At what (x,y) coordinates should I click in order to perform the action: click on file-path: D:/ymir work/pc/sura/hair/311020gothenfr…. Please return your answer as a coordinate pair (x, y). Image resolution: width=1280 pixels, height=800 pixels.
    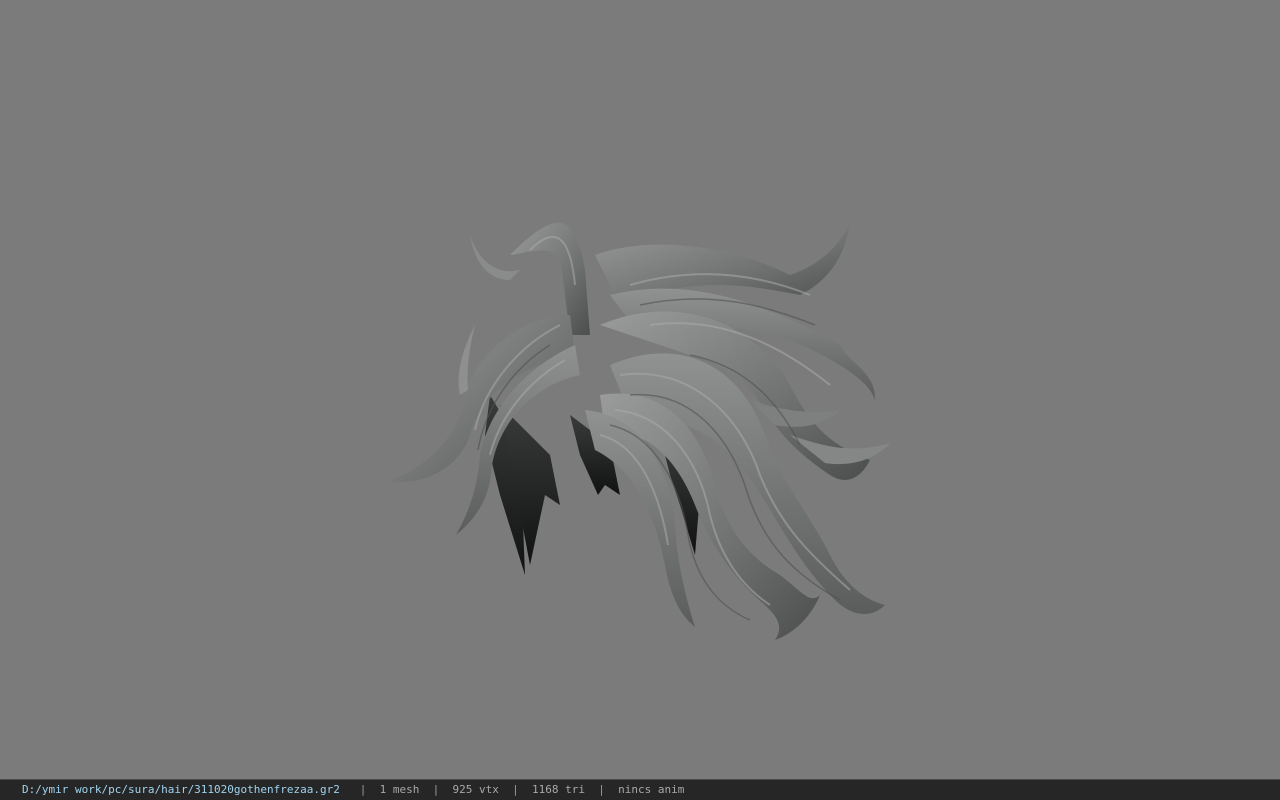
    Looking at the image, I should click on (181, 789).